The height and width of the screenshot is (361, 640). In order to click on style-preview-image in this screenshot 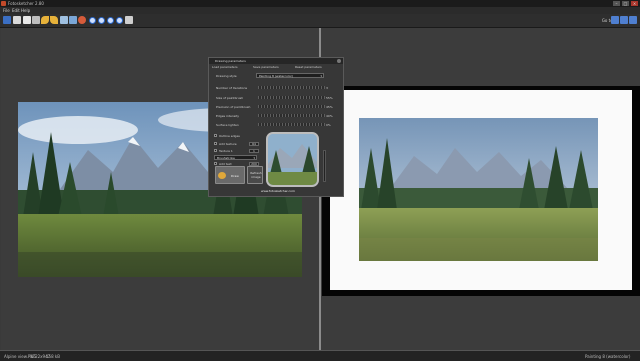, I will do `click(292, 159)`.